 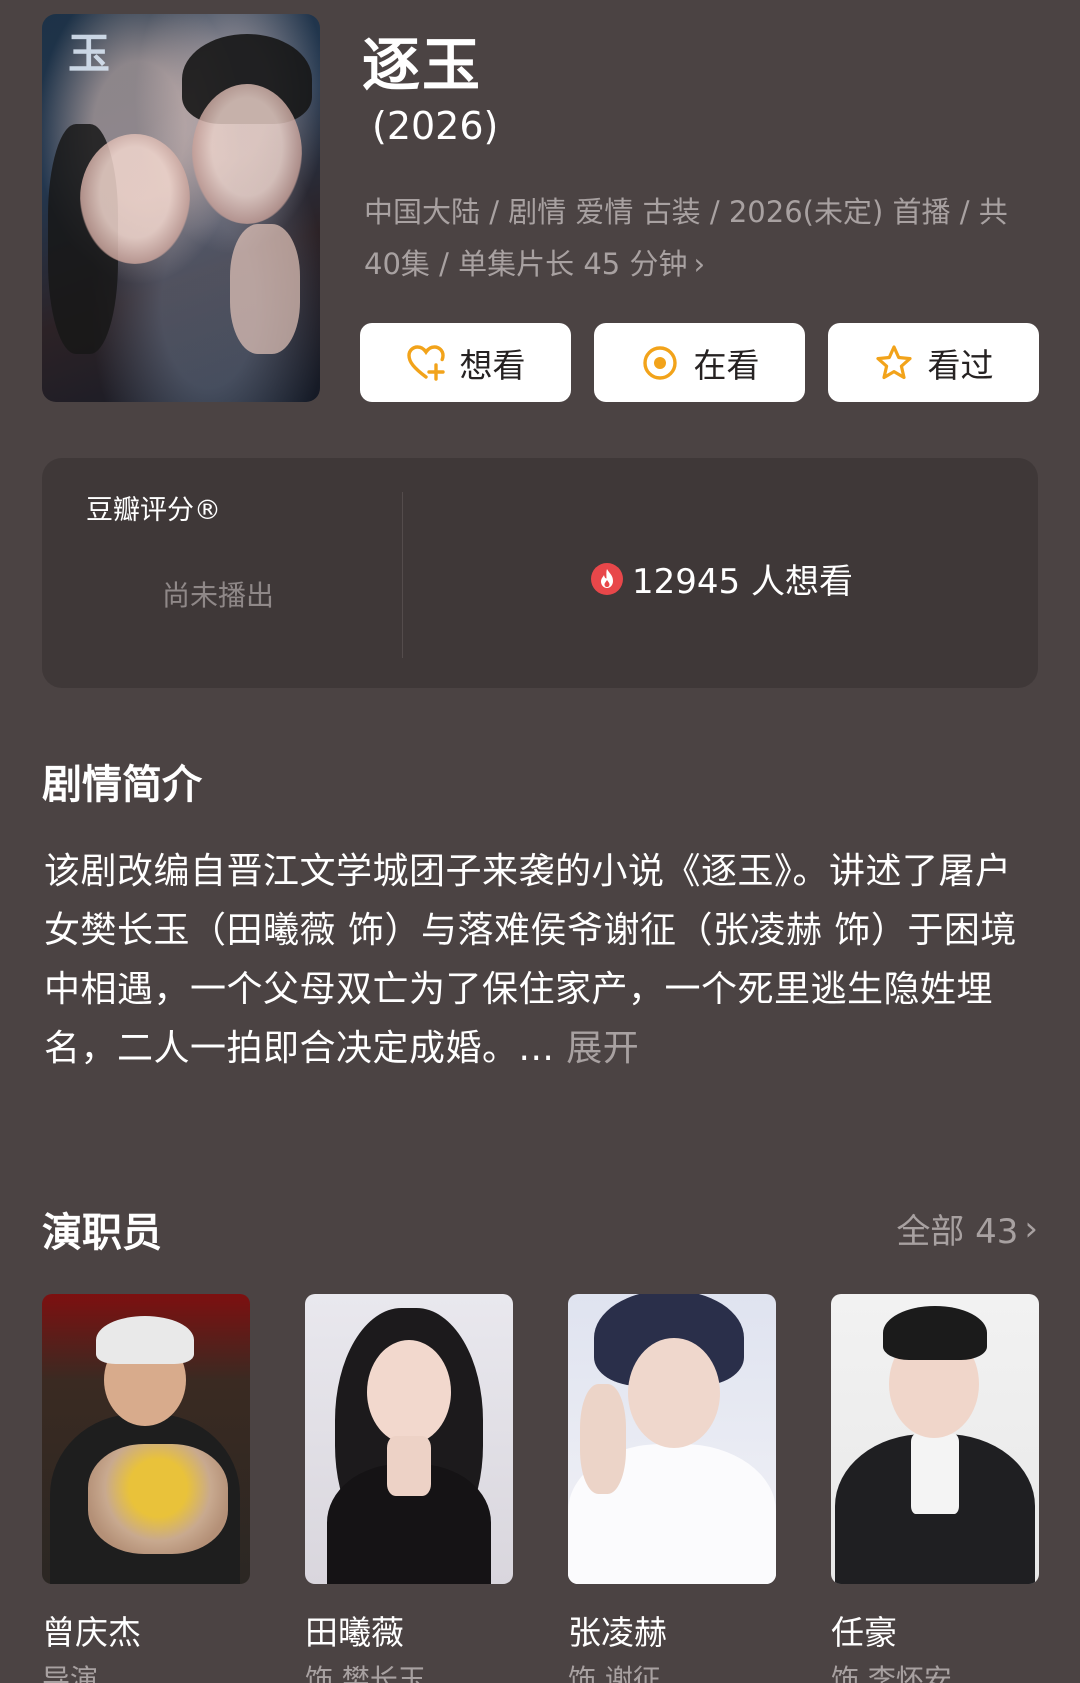 I want to click on watching-label: 在看, so click(x=726, y=365).